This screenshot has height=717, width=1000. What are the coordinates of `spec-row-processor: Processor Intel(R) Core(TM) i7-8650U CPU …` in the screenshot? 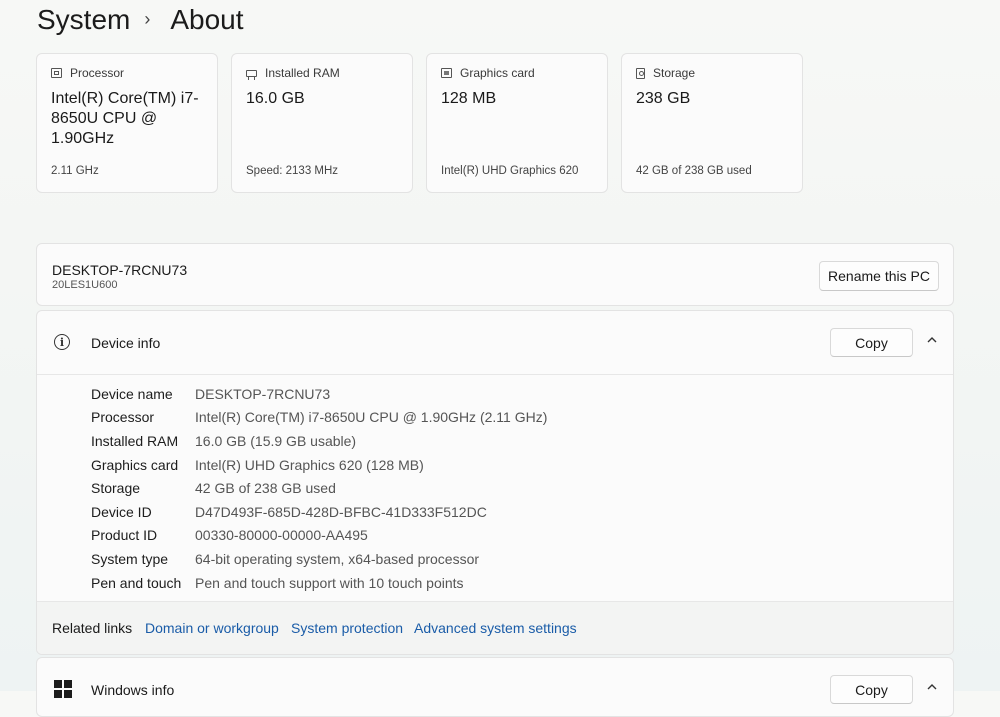 It's located at (319, 418).